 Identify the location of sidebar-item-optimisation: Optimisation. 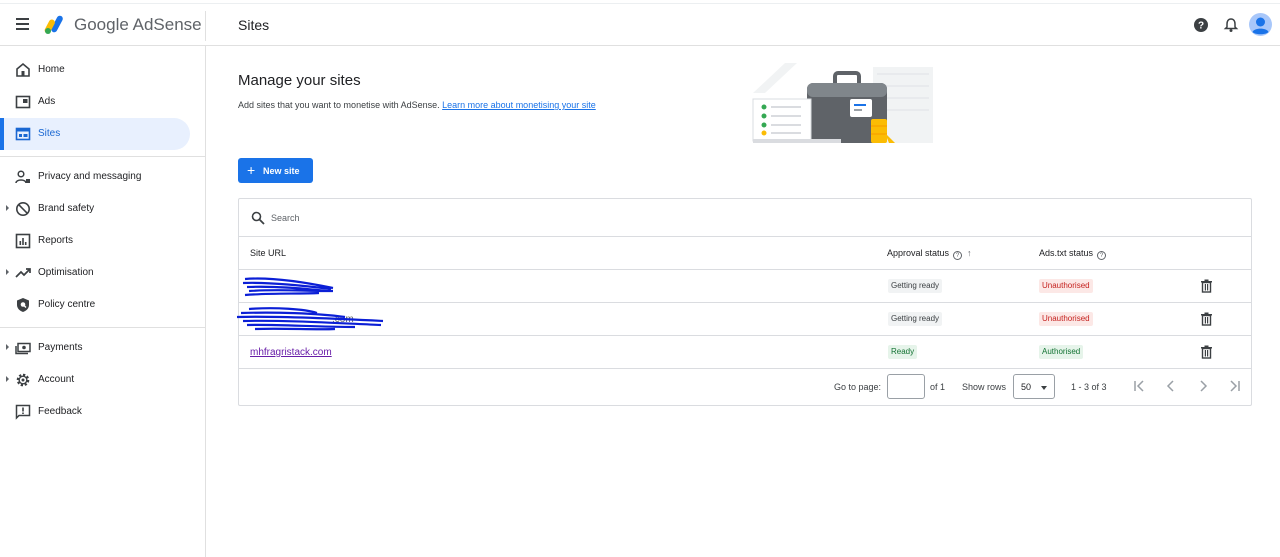
(95, 273).